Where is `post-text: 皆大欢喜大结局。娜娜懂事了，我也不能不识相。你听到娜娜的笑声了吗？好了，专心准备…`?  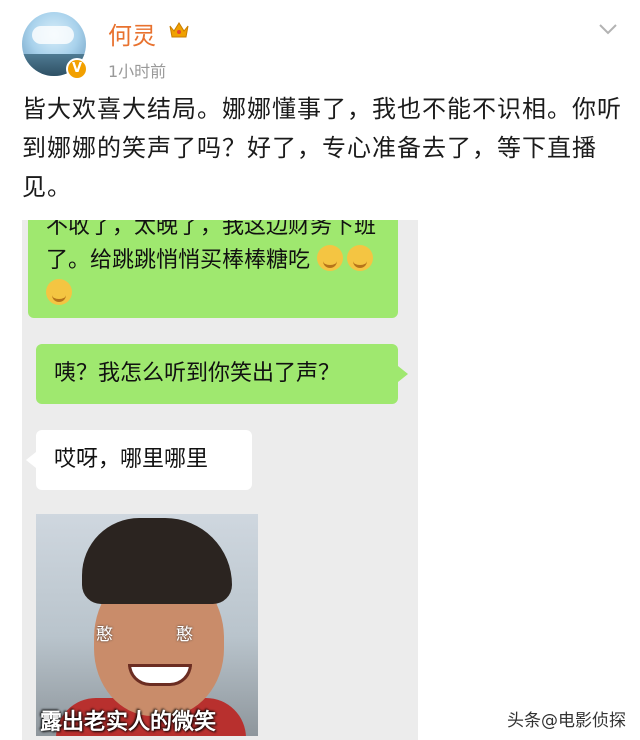
post-text: 皆大欢喜大结局。娜娜懂事了，我也不能不识相。你听到娜娜的笑声了吗？好了，专心准备… is located at coordinates (322, 148).